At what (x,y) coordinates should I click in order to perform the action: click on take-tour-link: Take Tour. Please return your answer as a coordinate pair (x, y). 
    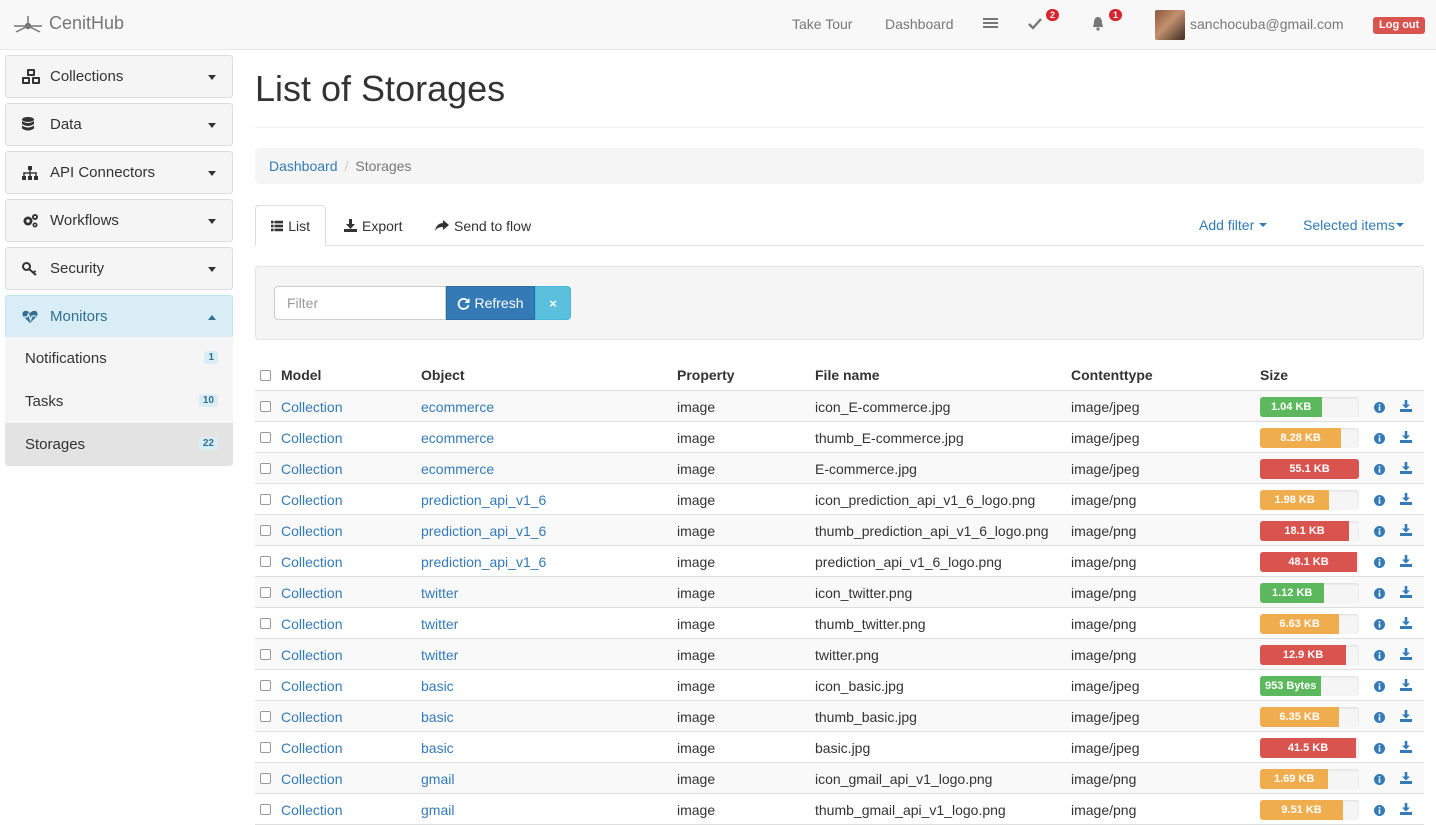
    Looking at the image, I should click on (822, 24).